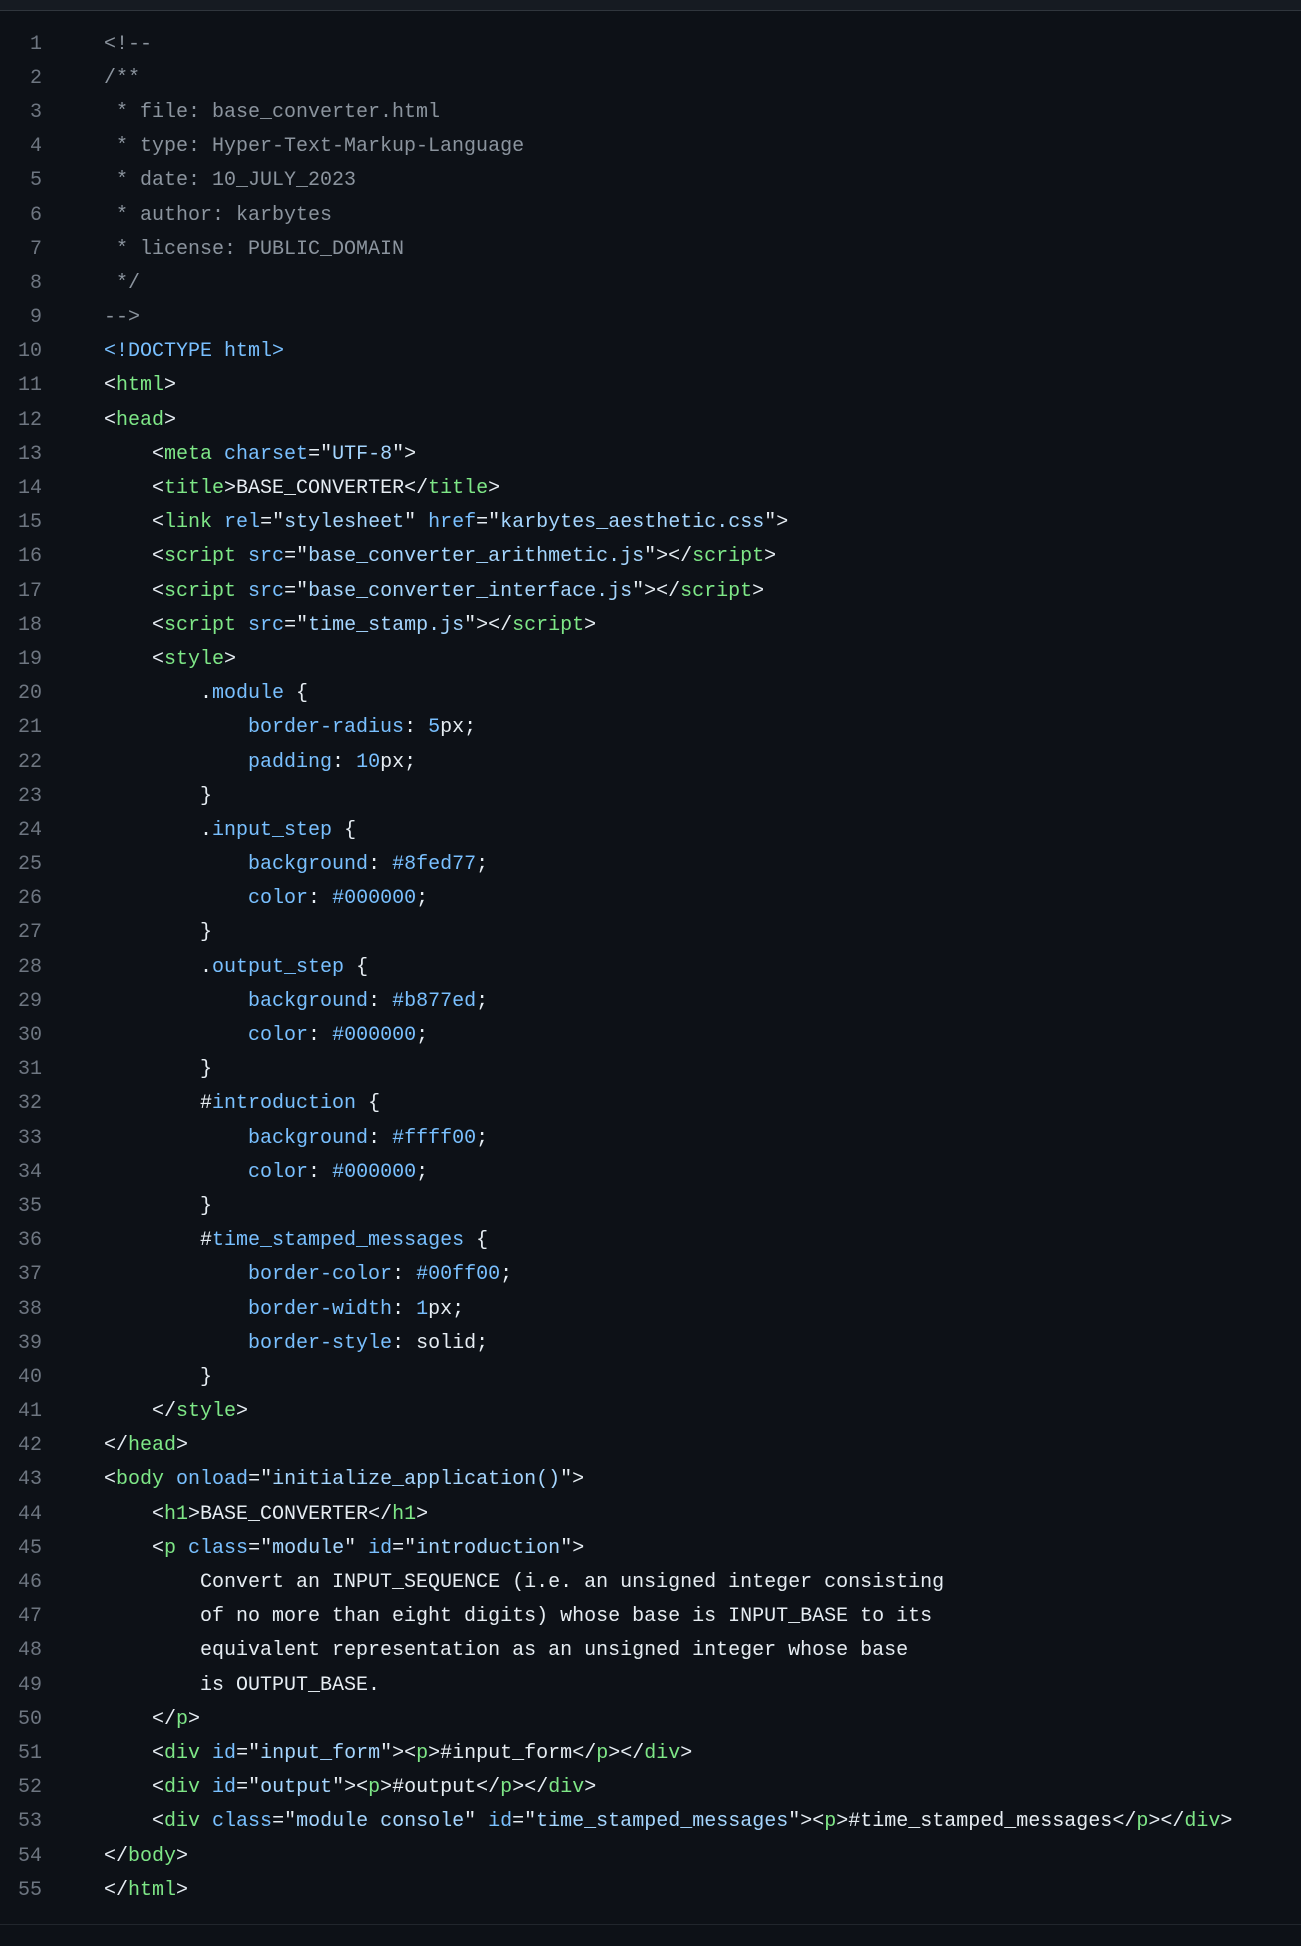  I want to click on code-line: 24 .input_step {, so click(650, 830).